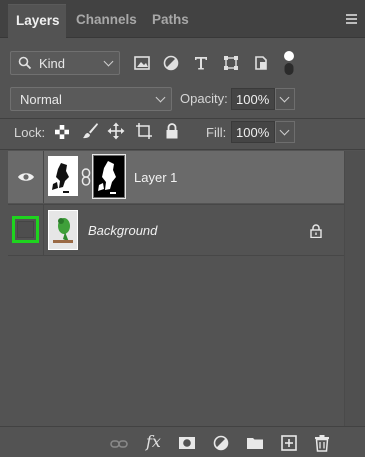 Image resolution: width=365 pixels, height=457 pixels. What do you see at coordinates (90, 131) in the screenshot?
I see `lock-image-pixels-icon` at bounding box center [90, 131].